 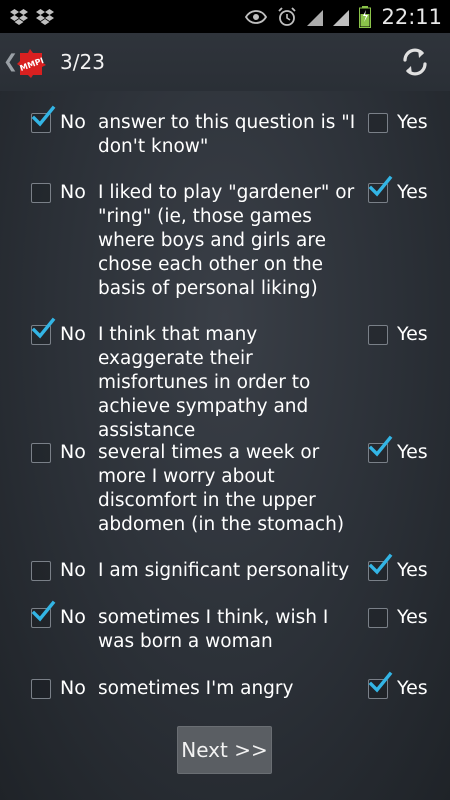 What do you see at coordinates (287, 16) in the screenshot?
I see `alarm-icon` at bounding box center [287, 16].